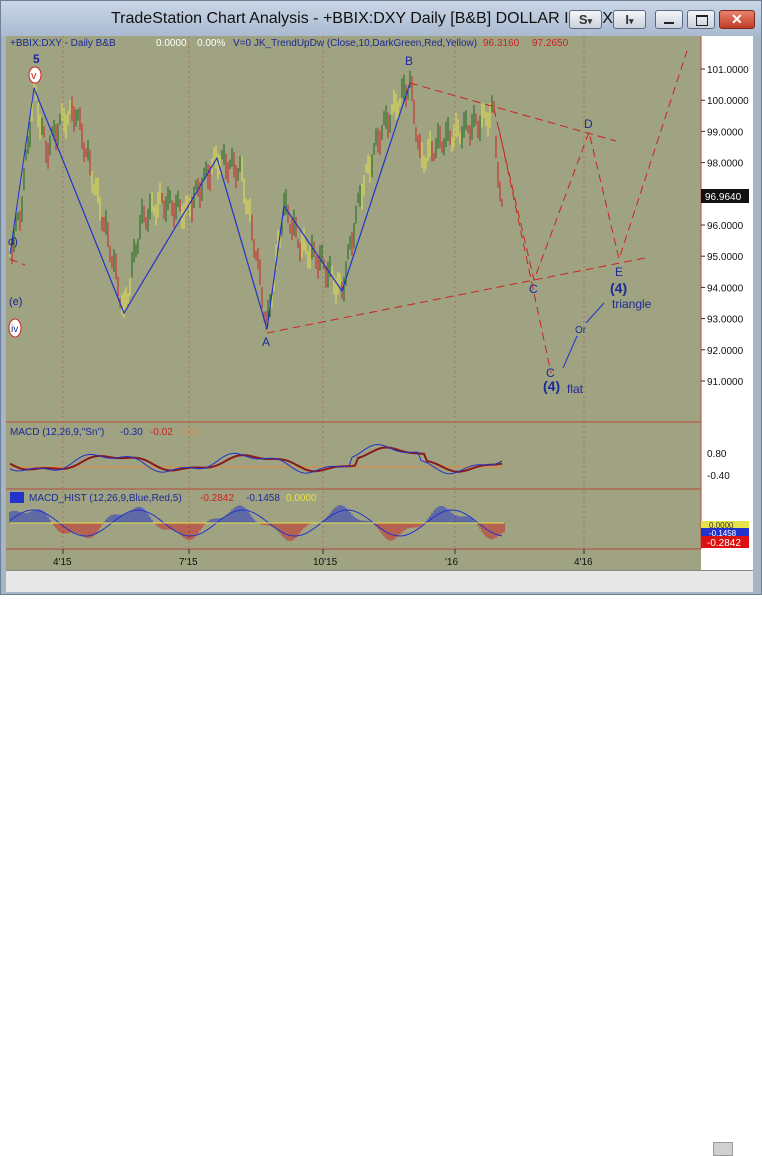 The image size is (762, 1156). Describe the element at coordinates (718, 476) in the screenshot. I see `macd-scale-low: -0.40` at that location.